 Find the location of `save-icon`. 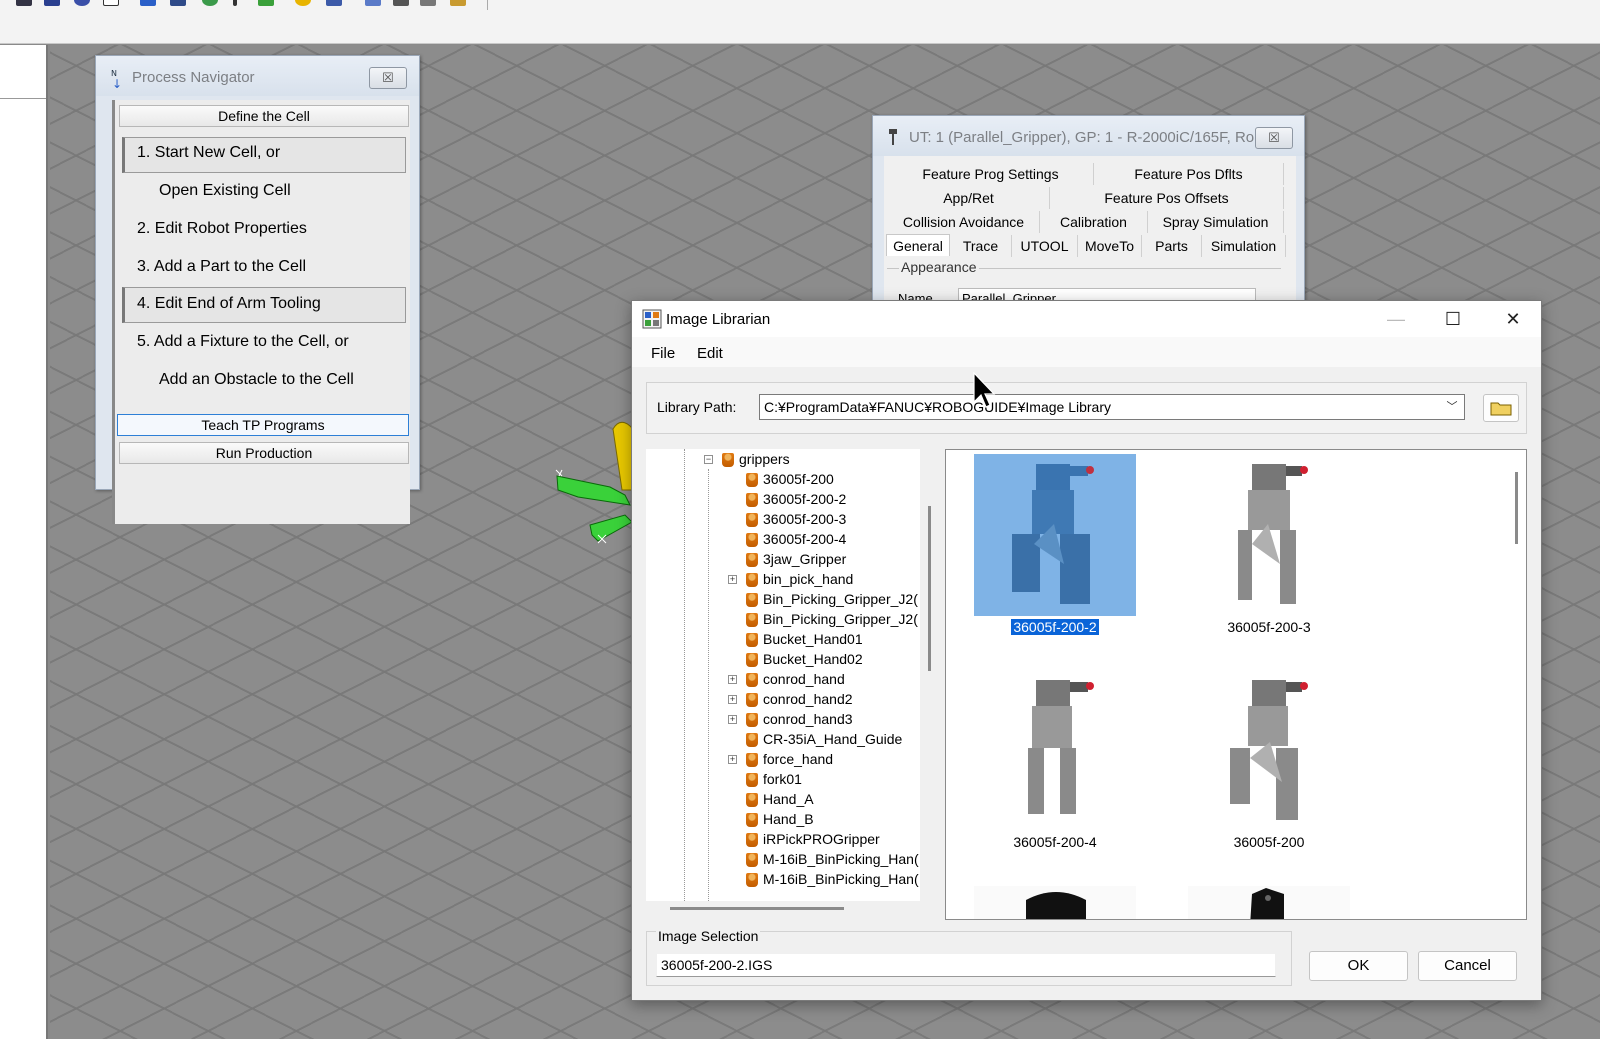

save-icon is located at coordinates (52, 3).